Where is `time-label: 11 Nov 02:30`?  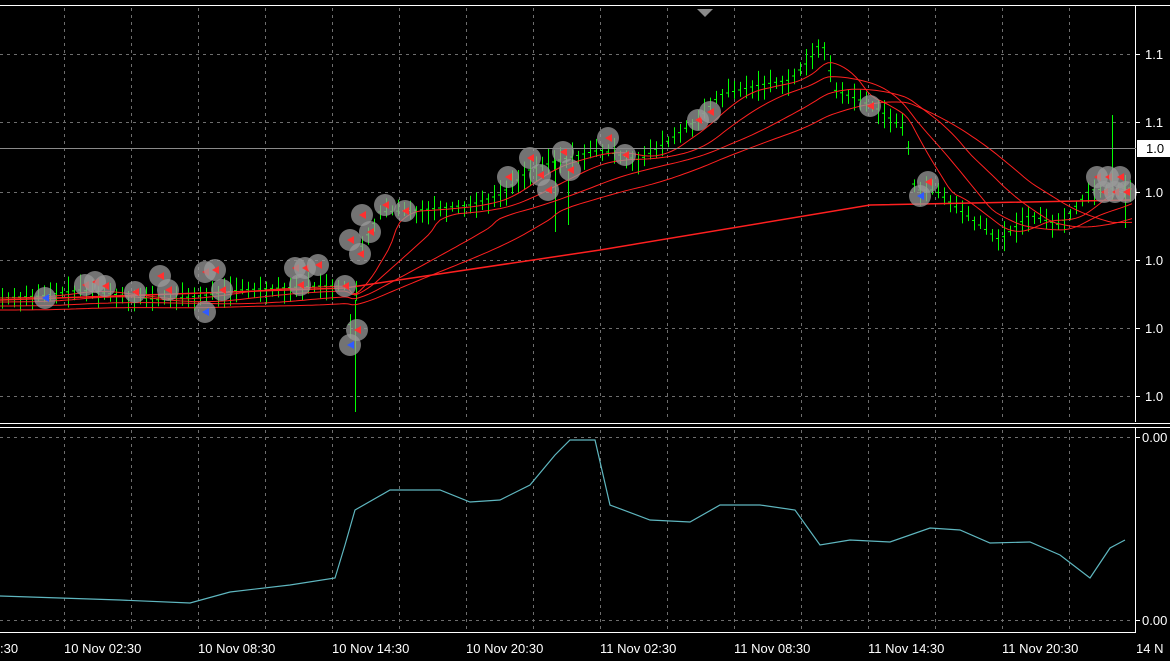
time-label: 11 Nov 02:30 is located at coordinates (638, 648).